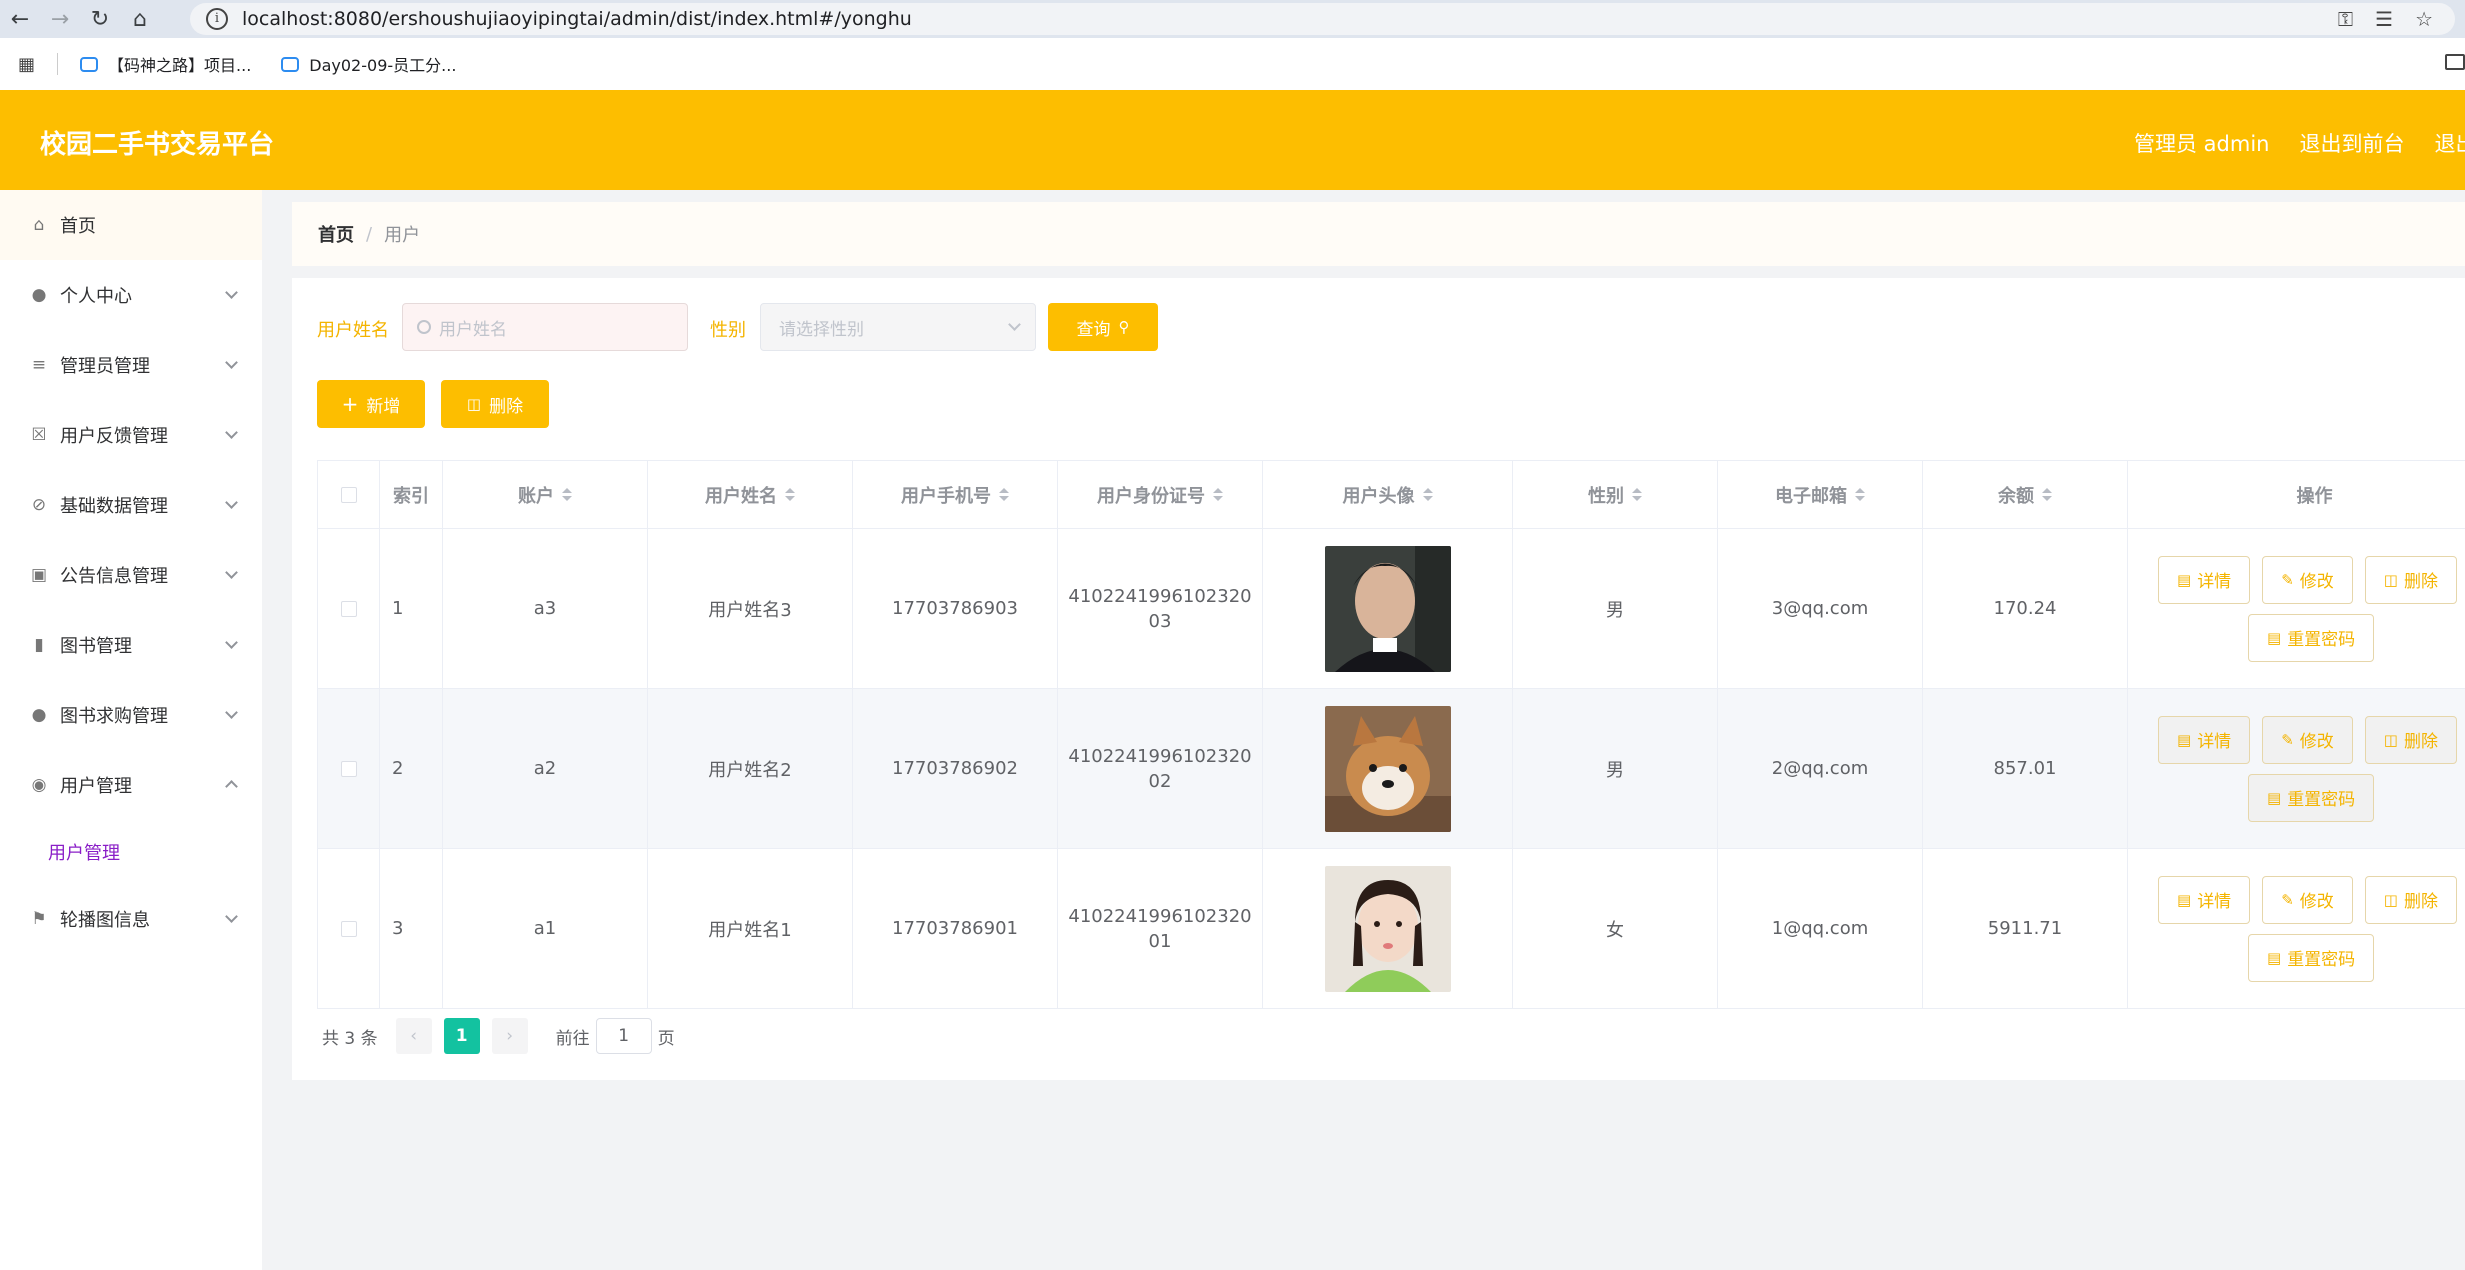  What do you see at coordinates (131, 225) in the screenshot?
I see `sidebar-item-home: ⌂ 首页` at bounding box center [131, 225].